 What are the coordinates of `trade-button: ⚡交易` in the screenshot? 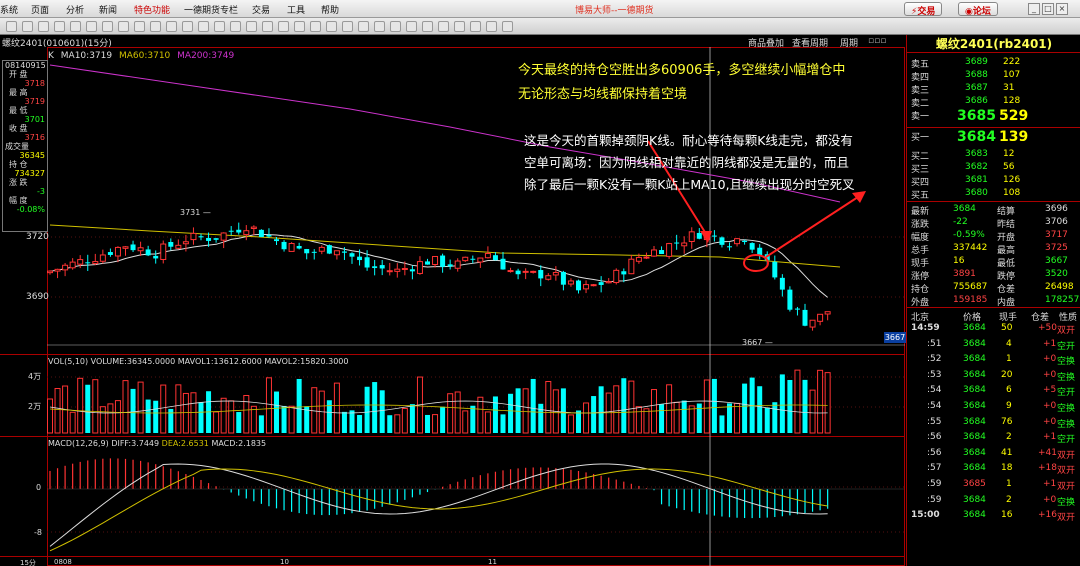 It's located at (923, 9).